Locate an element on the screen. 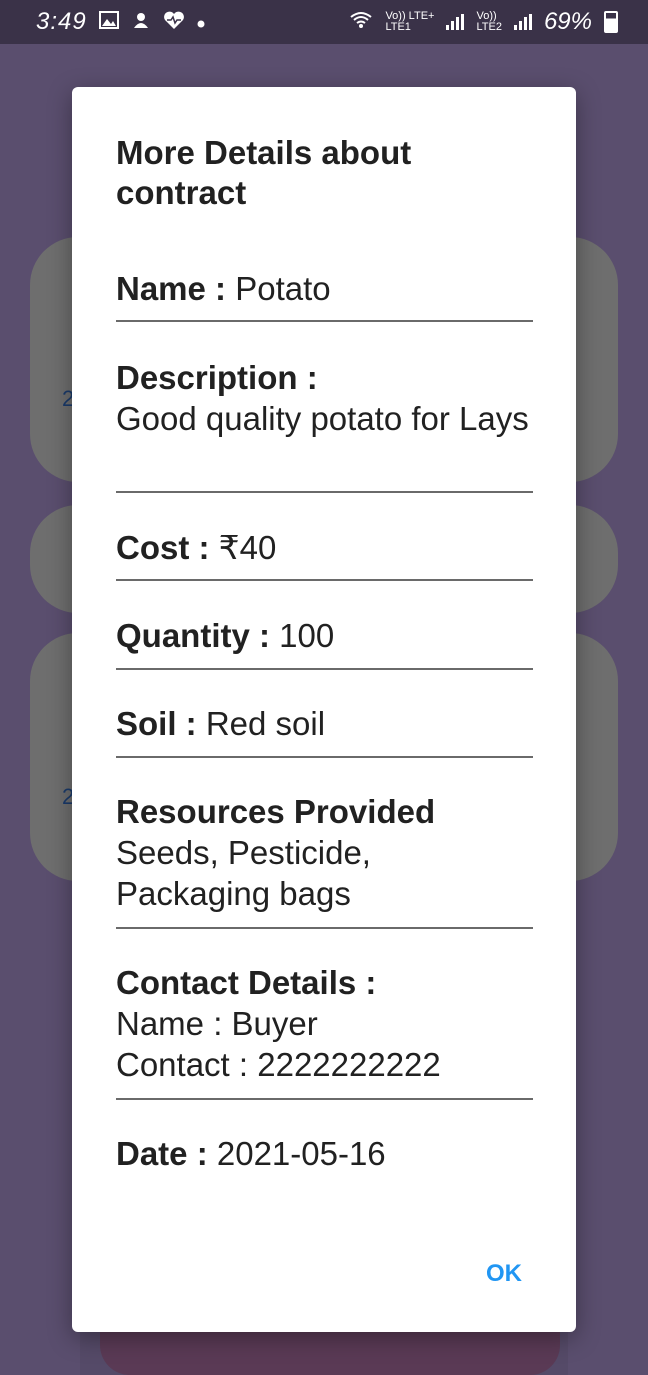  battery-icon is located at coordinates (611, 22).